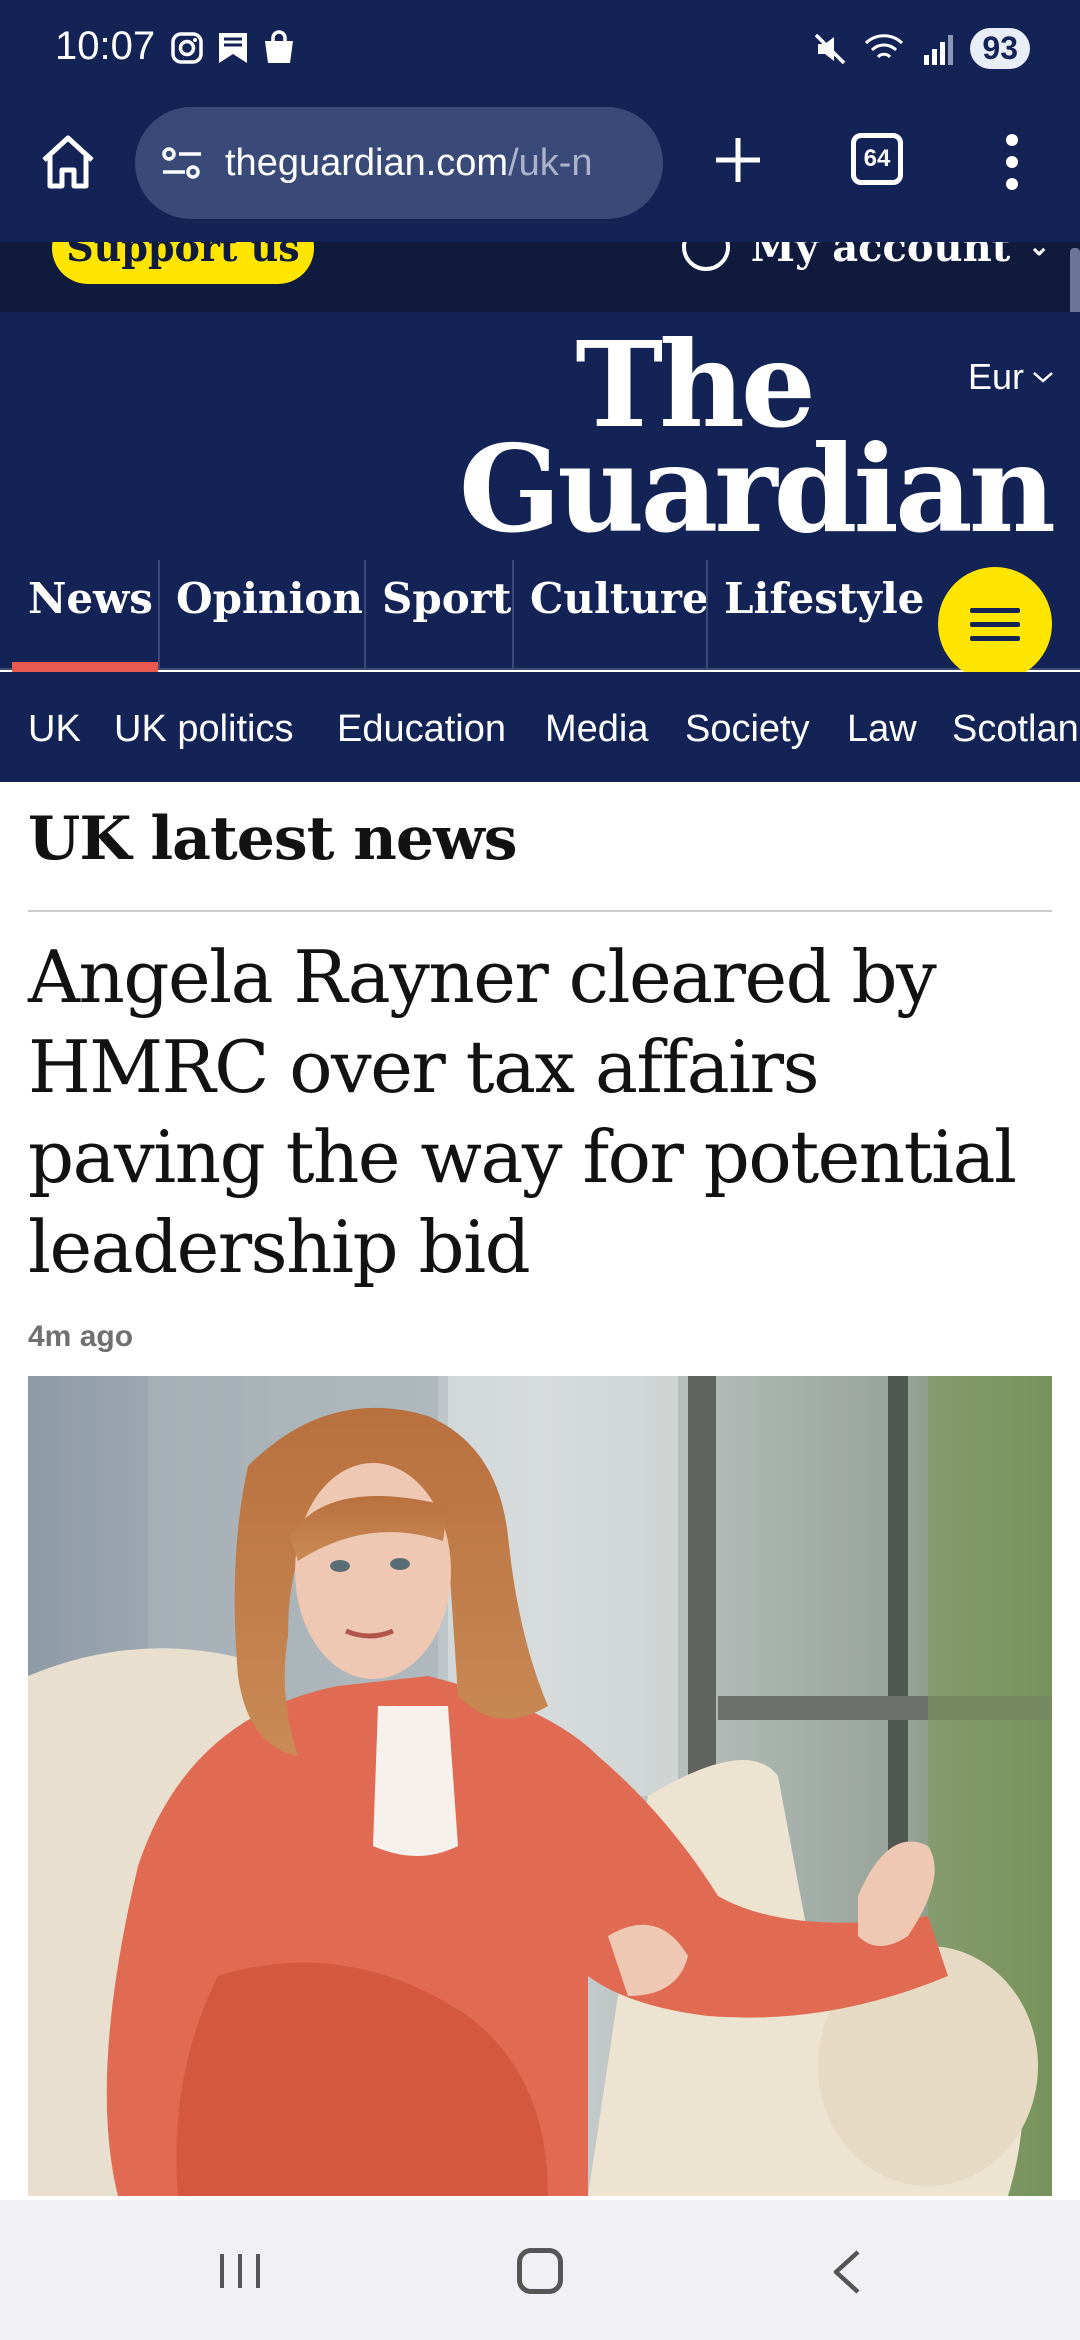 The width and height of the screenshot is (1080, 2340). I want to click on pillar-lifestyle: Lifestyle, so click(816, 615).